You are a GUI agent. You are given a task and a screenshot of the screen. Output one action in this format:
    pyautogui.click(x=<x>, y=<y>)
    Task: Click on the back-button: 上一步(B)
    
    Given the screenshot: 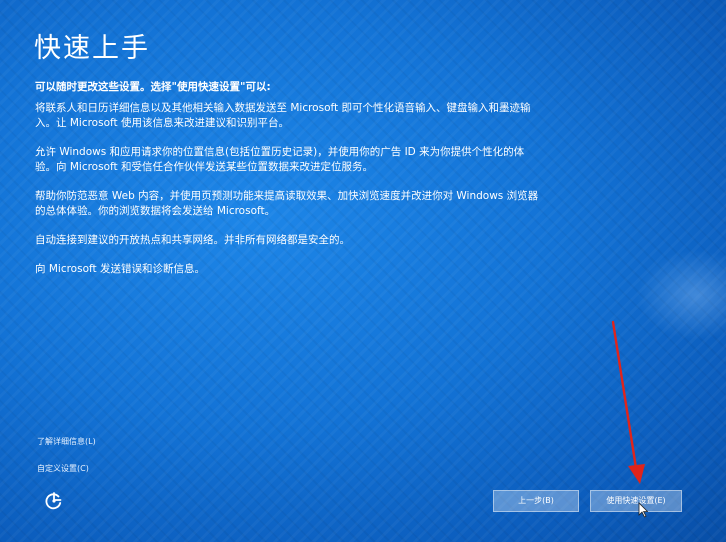 What is the action you would take?
    pyautogui.click(x=536, y=501)
    